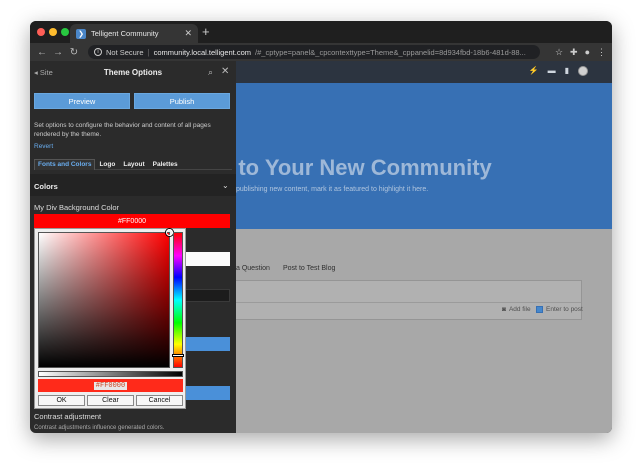 The image size is (640, 471). What do you see at coordinates (42, 52) in the screenshot?
I see `back-arrow-icon: ←` at bounding box center [42, 52].